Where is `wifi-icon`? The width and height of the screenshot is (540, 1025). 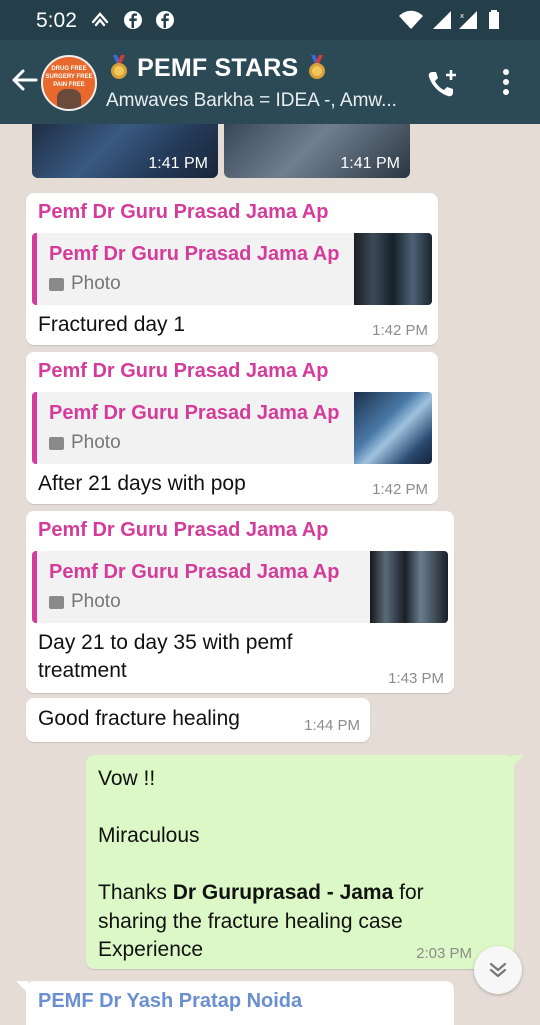 wifi-icon is located at coordinates (411, 19).